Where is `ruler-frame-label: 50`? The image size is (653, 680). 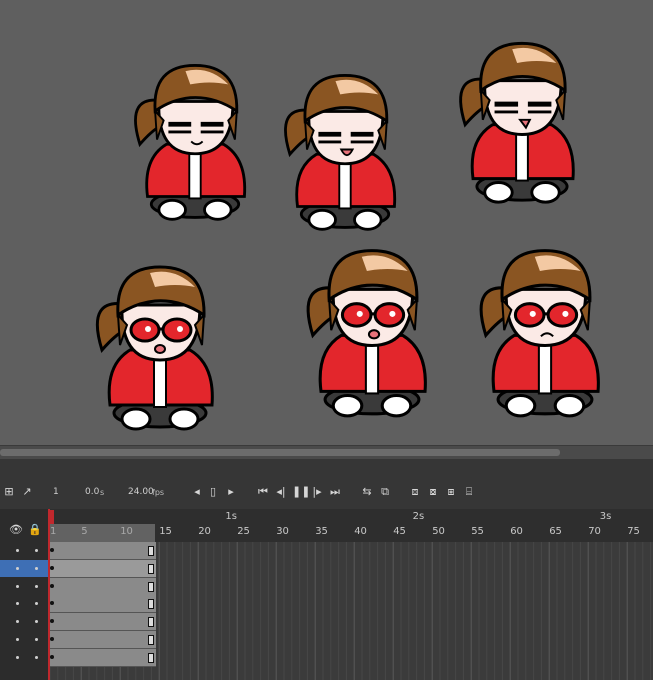
ruler-frame-label: 50 is located at coordinates (438, 531).